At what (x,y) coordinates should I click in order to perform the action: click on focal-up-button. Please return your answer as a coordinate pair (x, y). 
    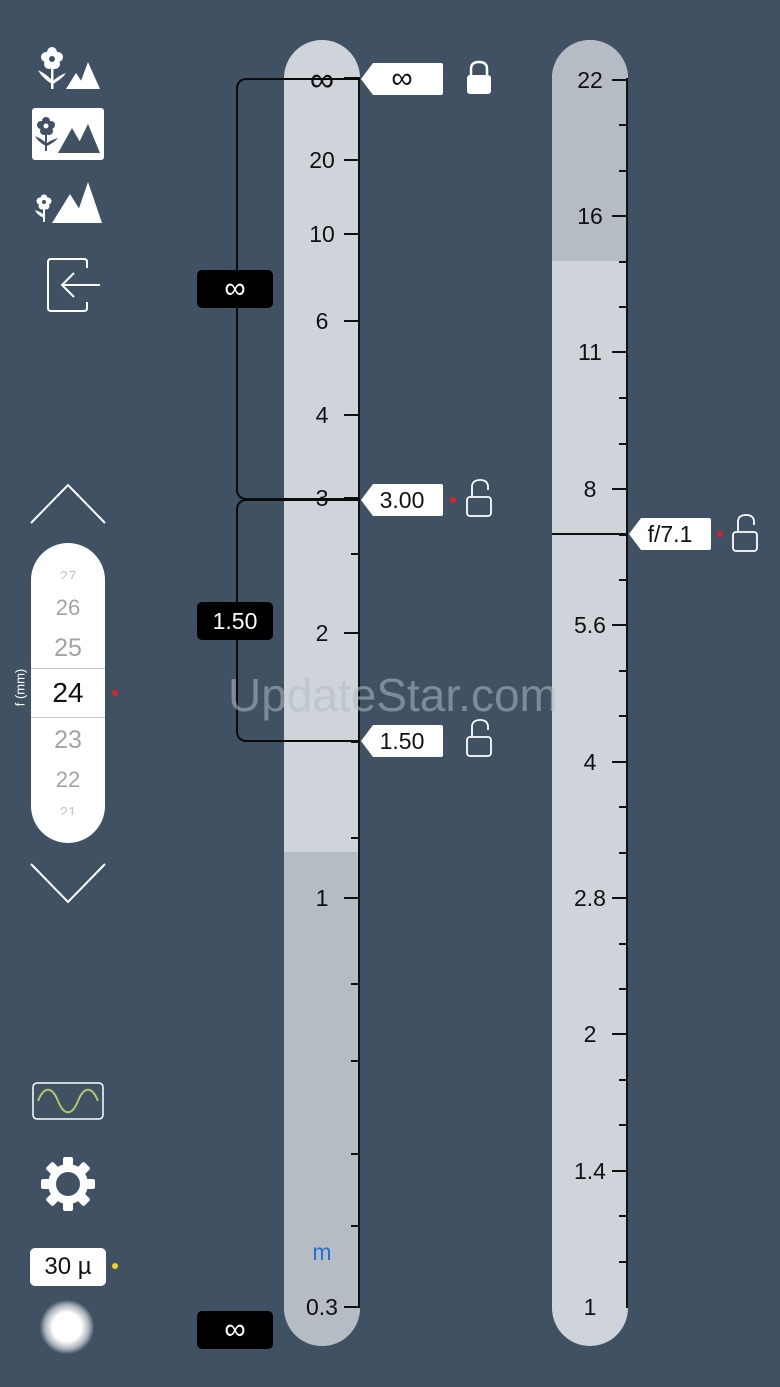
    Looking at the image, I should click on (68, 504).